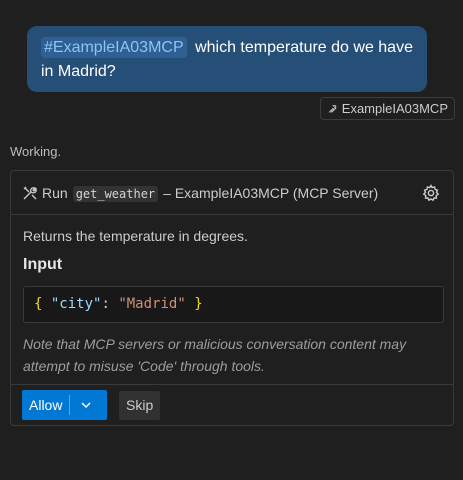 This screenshot has width=463, height=480. Describe the element at coordinates (43, 264) in the screenshot. I see `input-heading: Input` at that location.